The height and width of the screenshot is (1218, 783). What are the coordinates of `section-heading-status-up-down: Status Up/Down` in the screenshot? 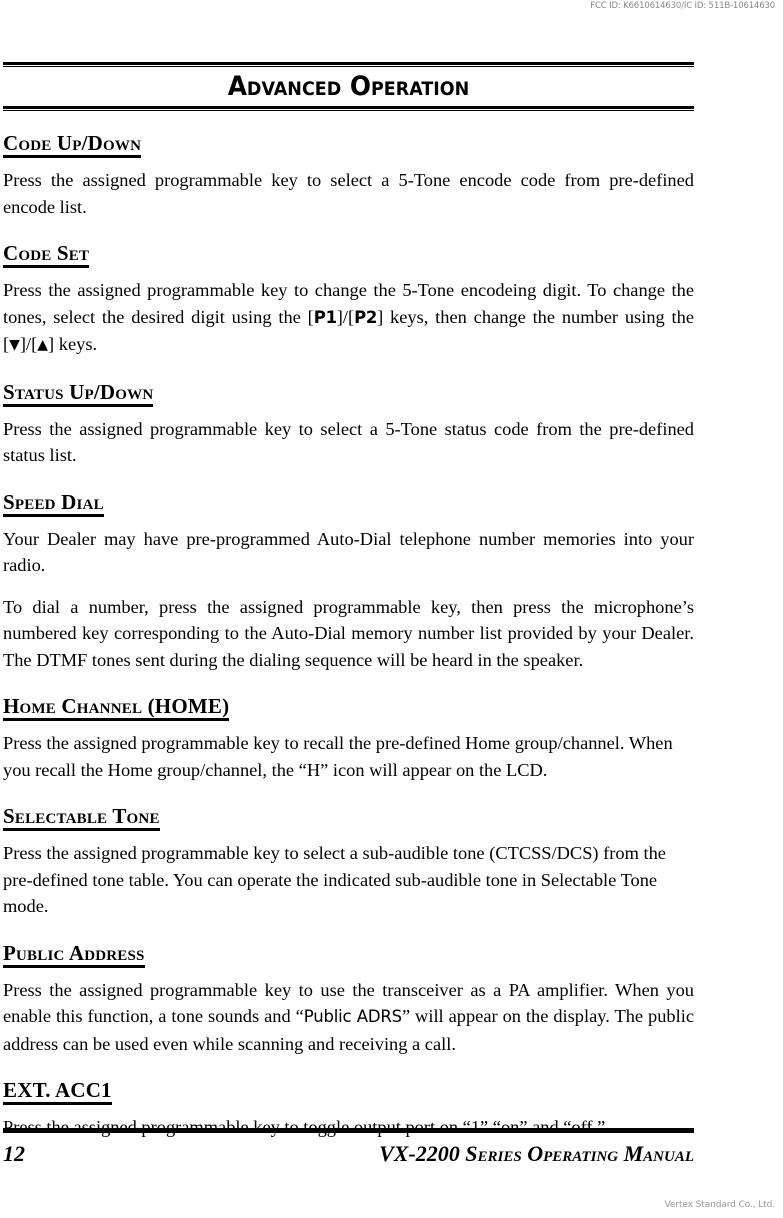 It's located at (78, 394).